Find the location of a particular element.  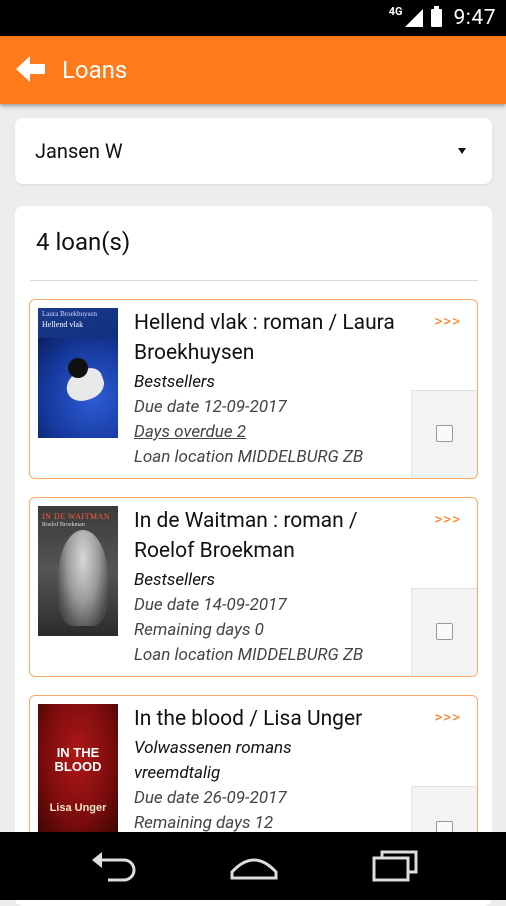

back-arrow-icon is located at coordinates (30, 69).